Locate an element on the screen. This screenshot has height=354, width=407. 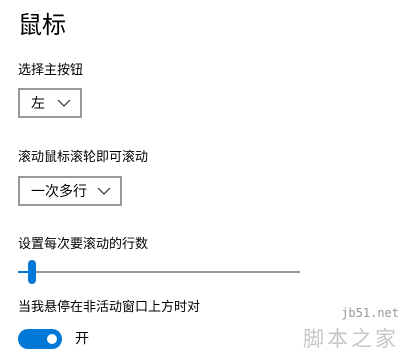
slider-track is located at coordinates (159, 272).